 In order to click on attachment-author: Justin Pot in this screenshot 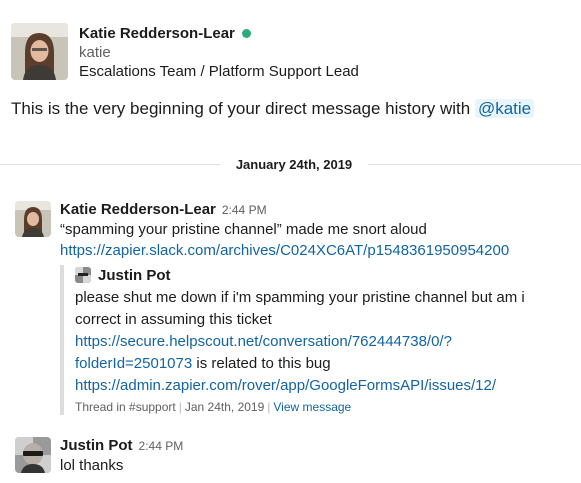, I will do `click(134, 275)`.